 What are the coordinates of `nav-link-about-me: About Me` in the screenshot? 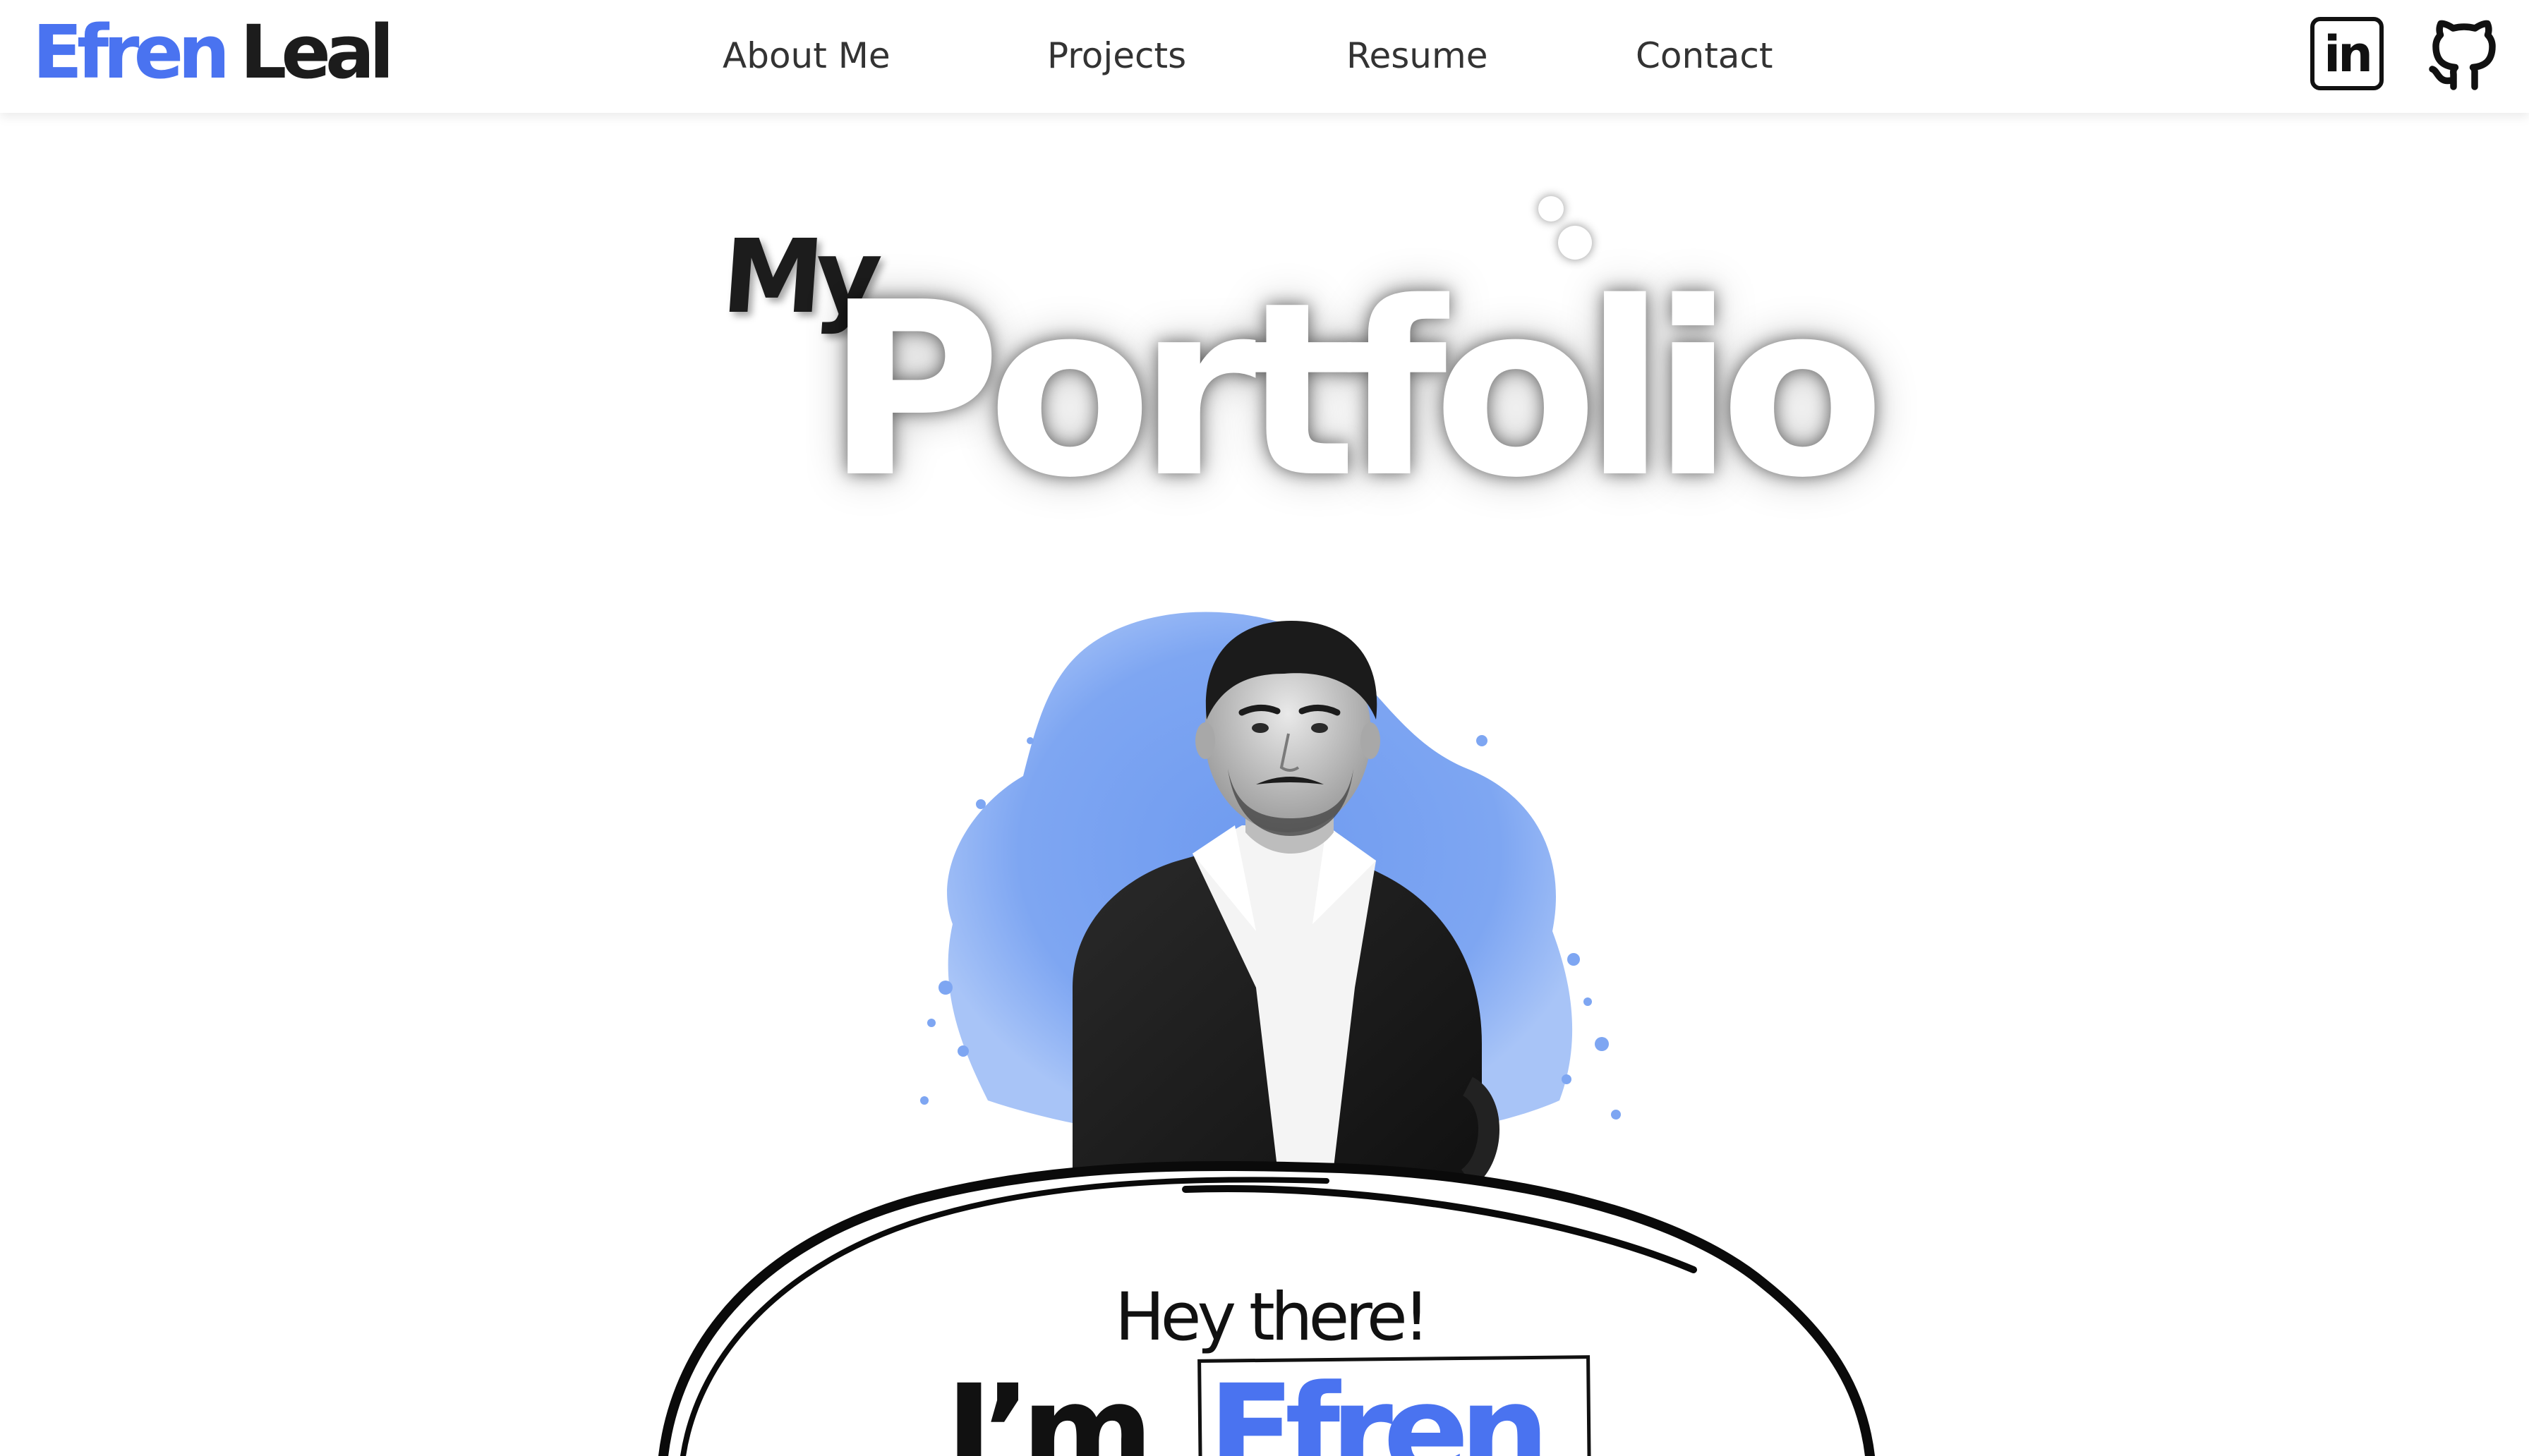 It's located at (807, 55).